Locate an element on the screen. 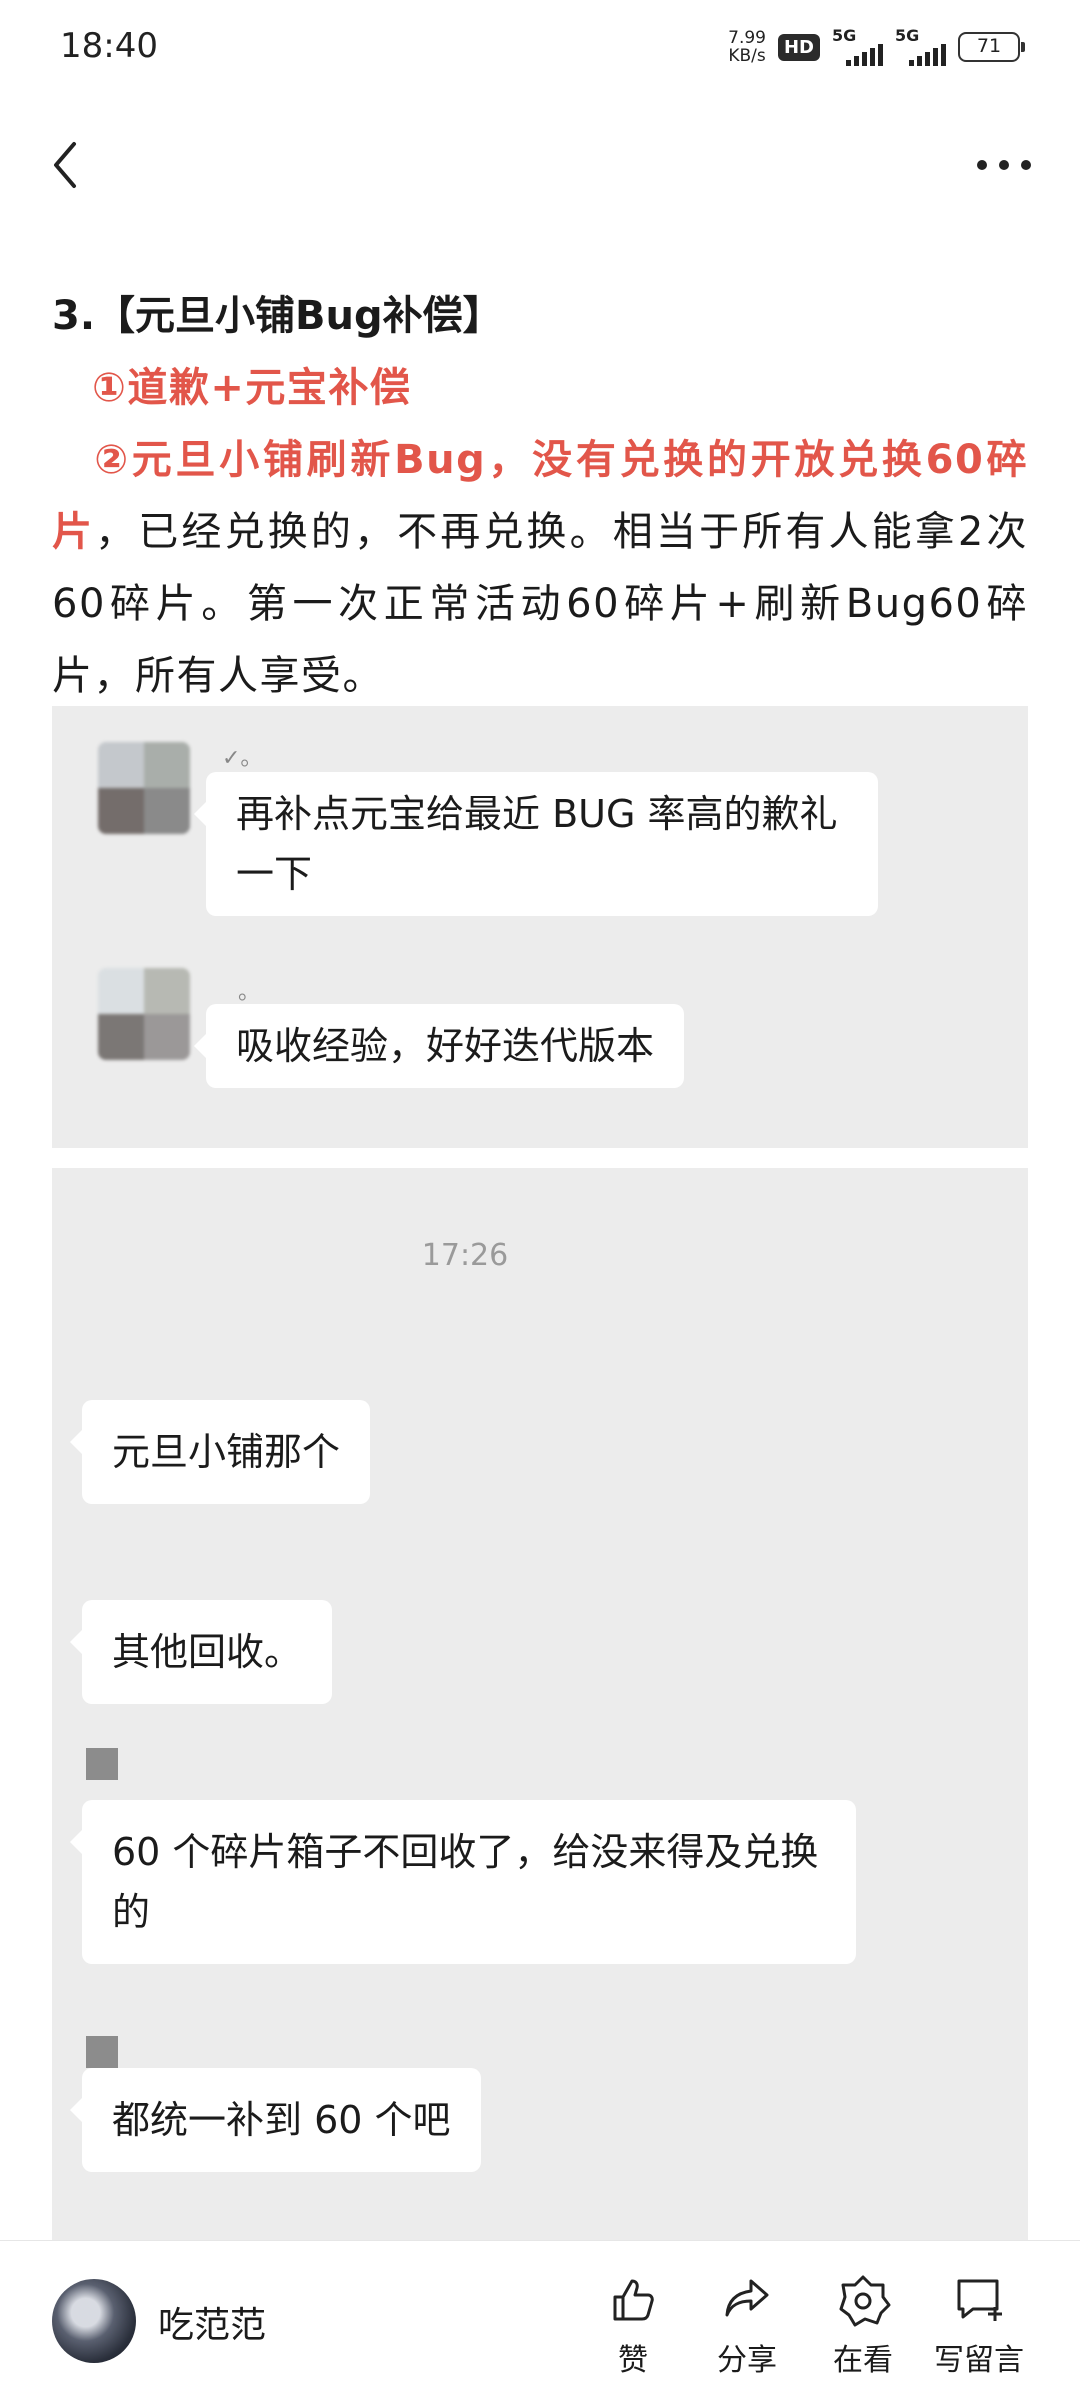 The height and width of the screenshot is (2400, 1080). section-heading: 3.【元旦小铺Bug补偿】 is located at coordinates (277, 316).